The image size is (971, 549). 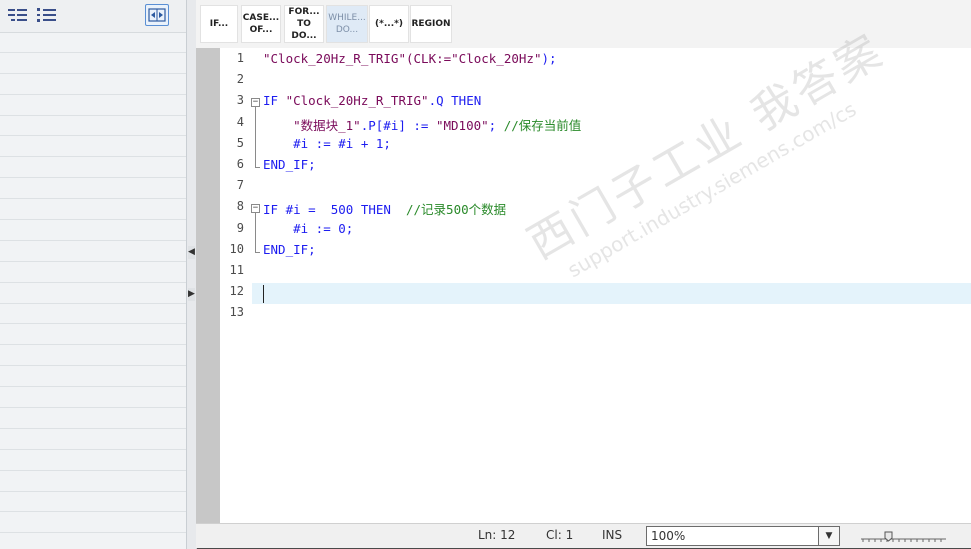 I want to click on status-bar: Ln: 12 Cl: 1 INS 100% ▼, so click(x=583, y=535).